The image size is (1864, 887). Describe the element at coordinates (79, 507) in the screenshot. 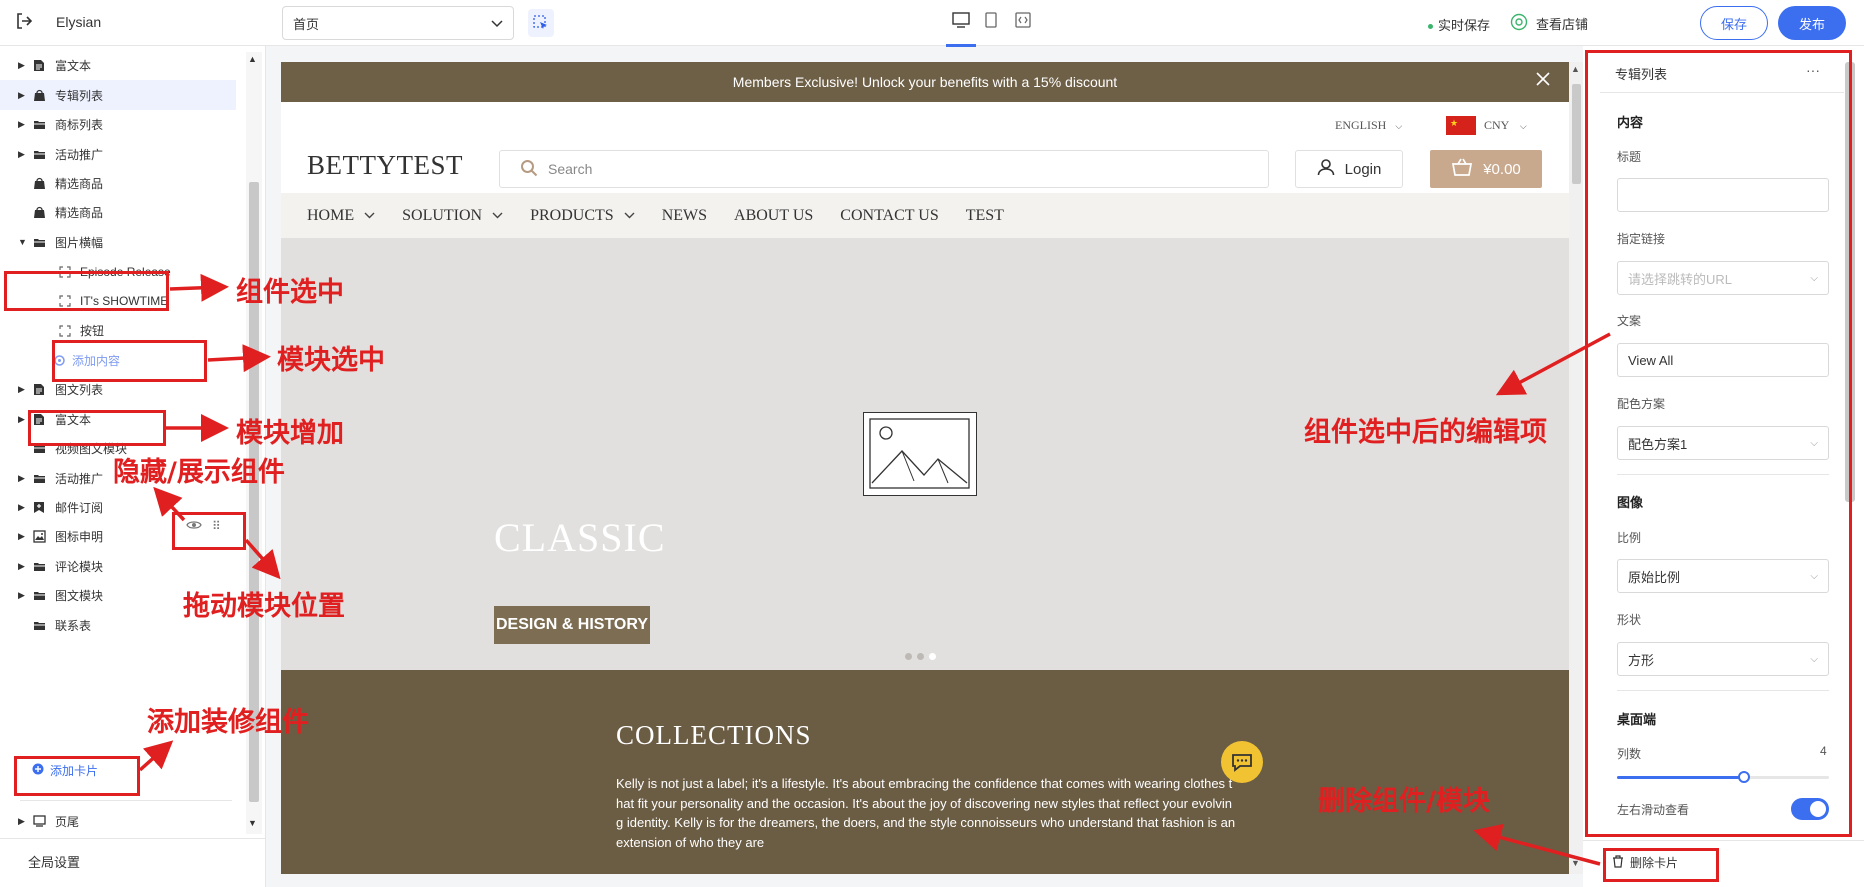

I see `sidebar-item-label: 邮件订阅` at that location.